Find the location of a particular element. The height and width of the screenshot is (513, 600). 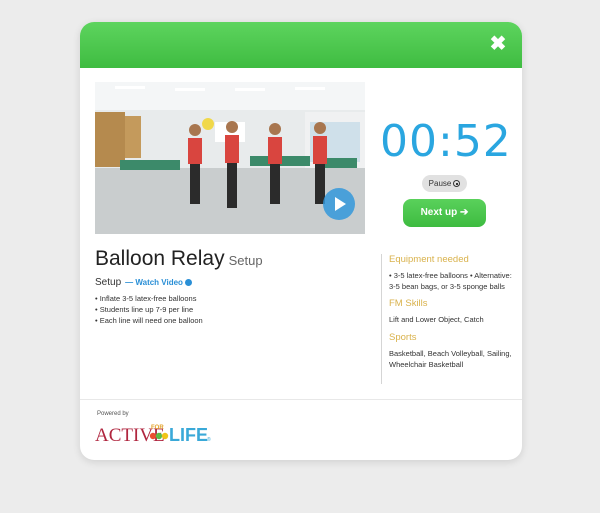

powered-by-text: Powered by is located at coordinates (113, 414).